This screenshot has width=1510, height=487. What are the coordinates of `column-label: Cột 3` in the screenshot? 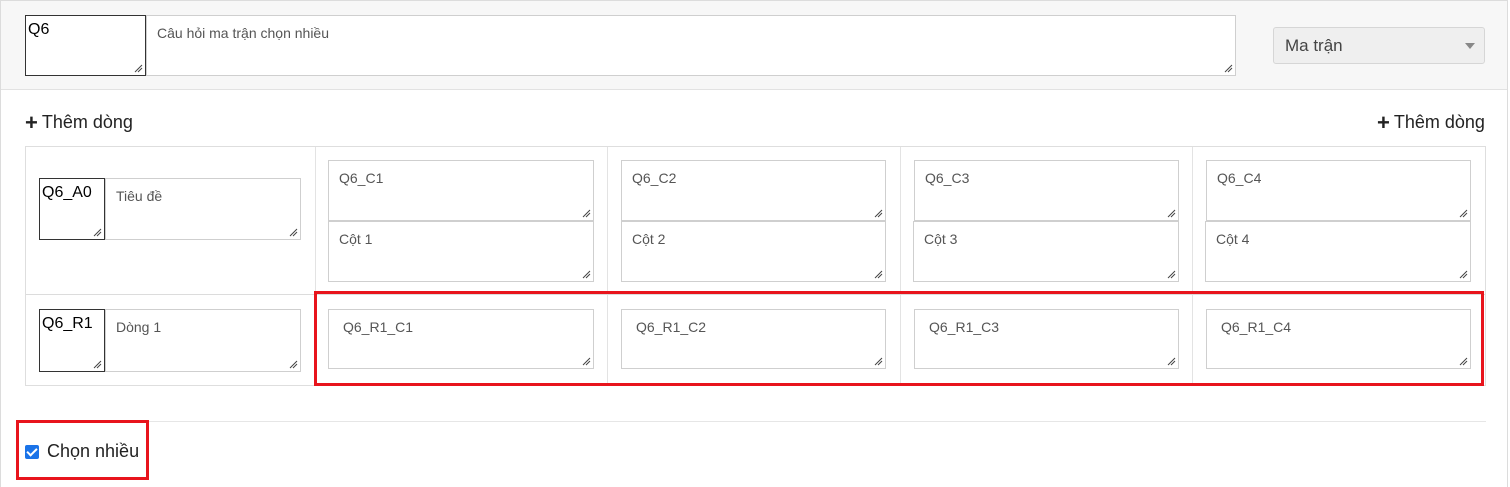 It's located at (941, 239).